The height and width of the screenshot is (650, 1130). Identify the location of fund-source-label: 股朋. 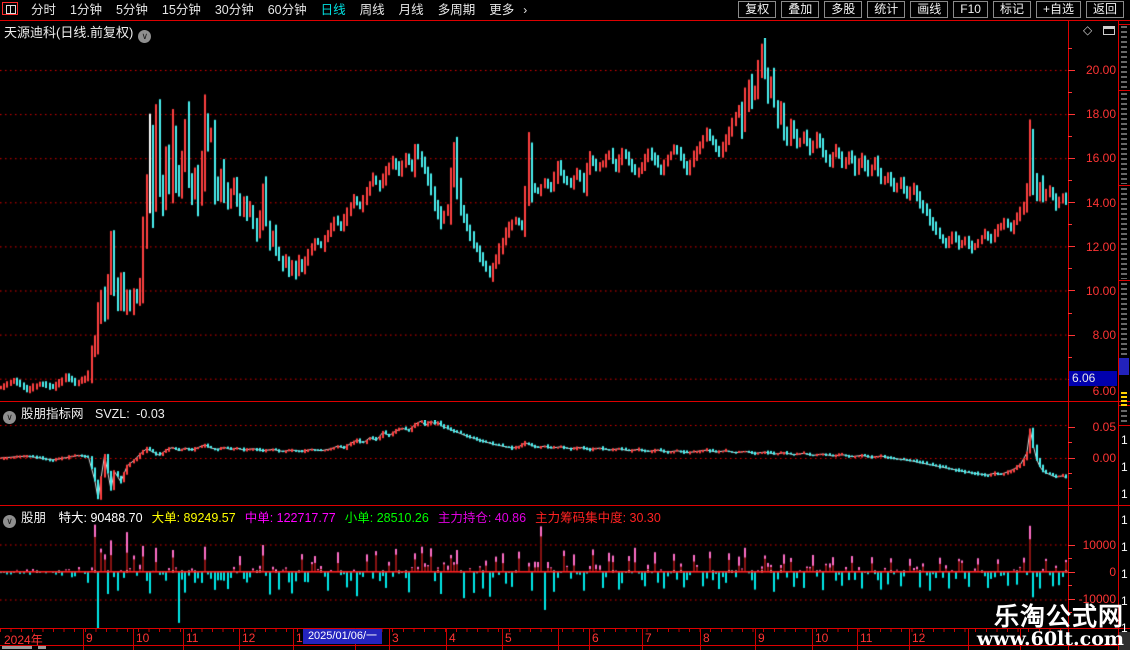
(34, 518).